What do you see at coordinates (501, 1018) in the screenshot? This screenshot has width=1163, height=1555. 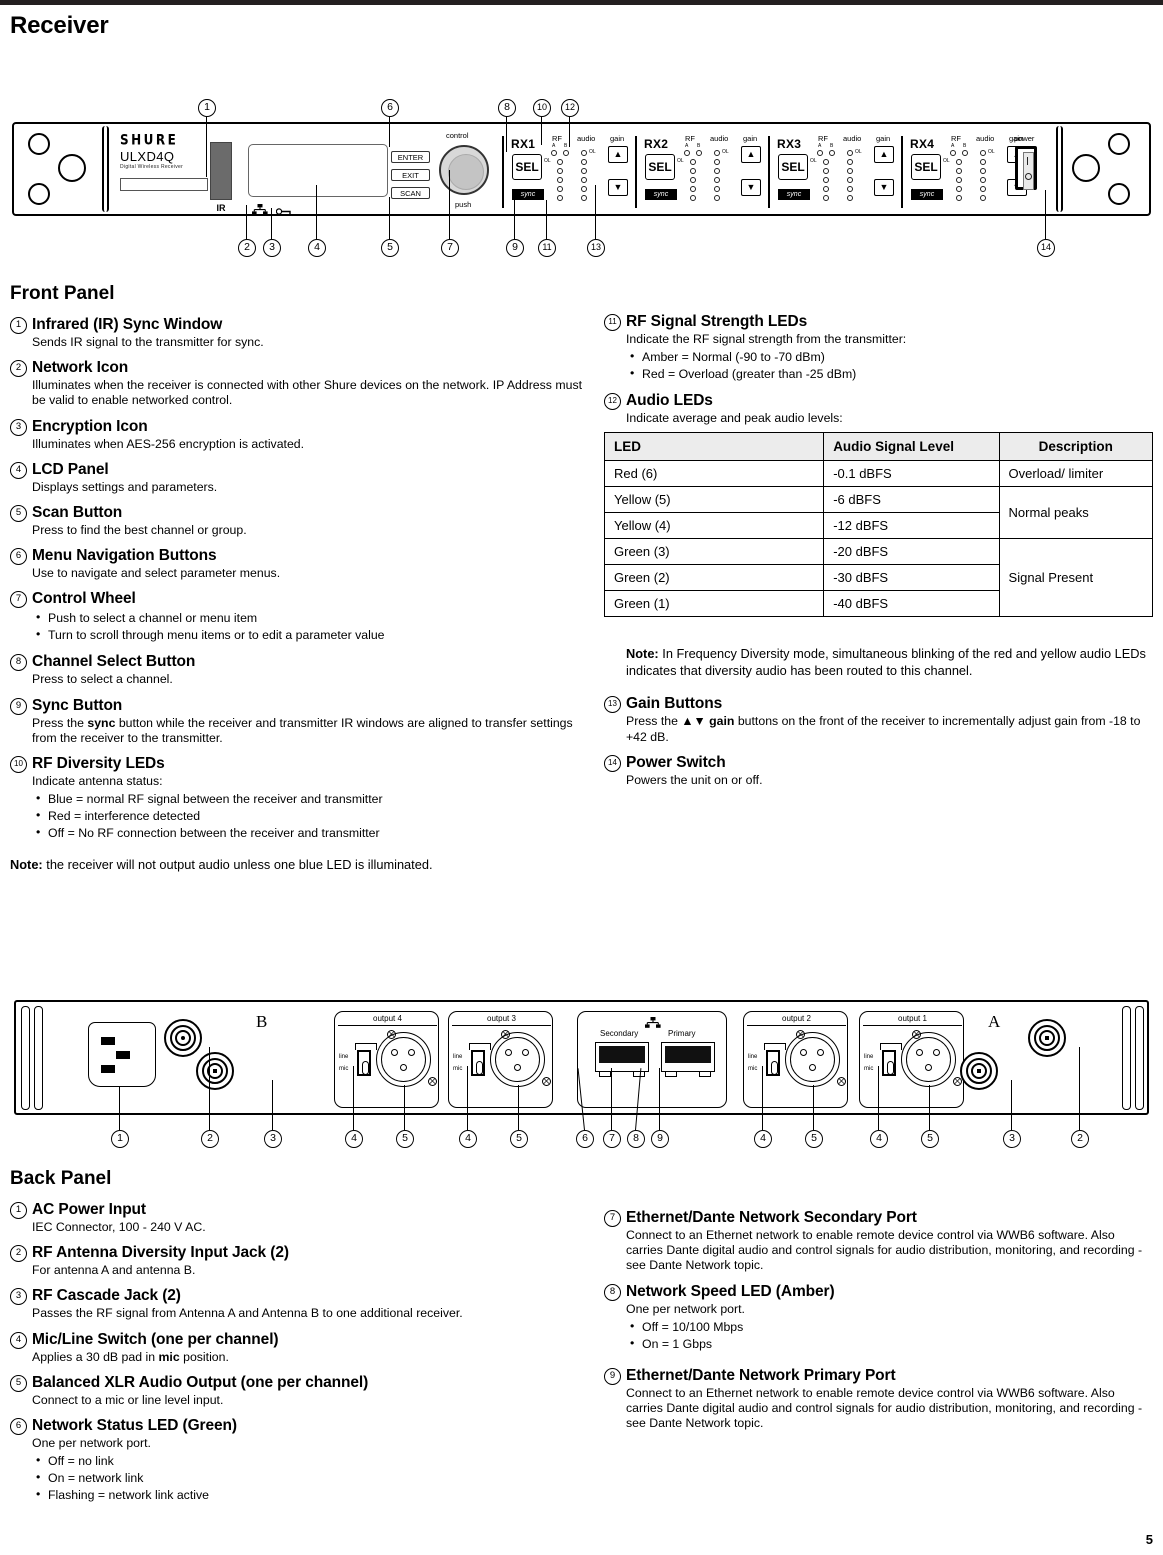 I see `output-label: output 3` at bounding box center [501, 1018].